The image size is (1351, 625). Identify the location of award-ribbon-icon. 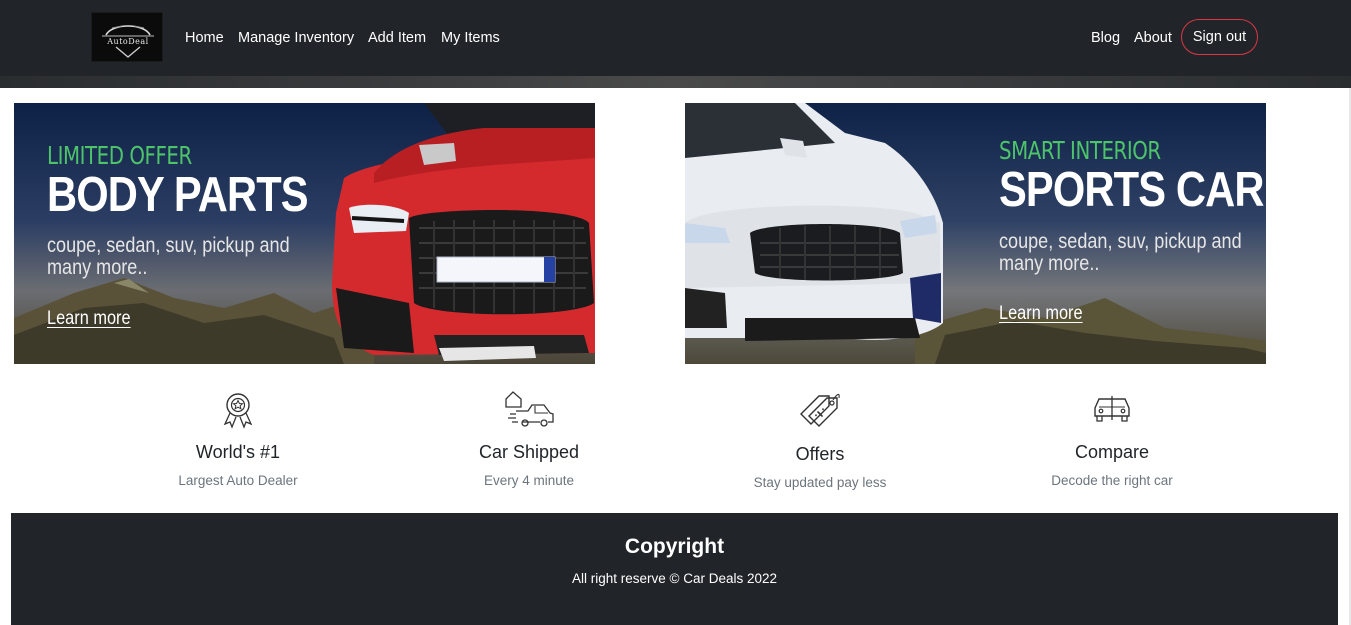
(238, 411).